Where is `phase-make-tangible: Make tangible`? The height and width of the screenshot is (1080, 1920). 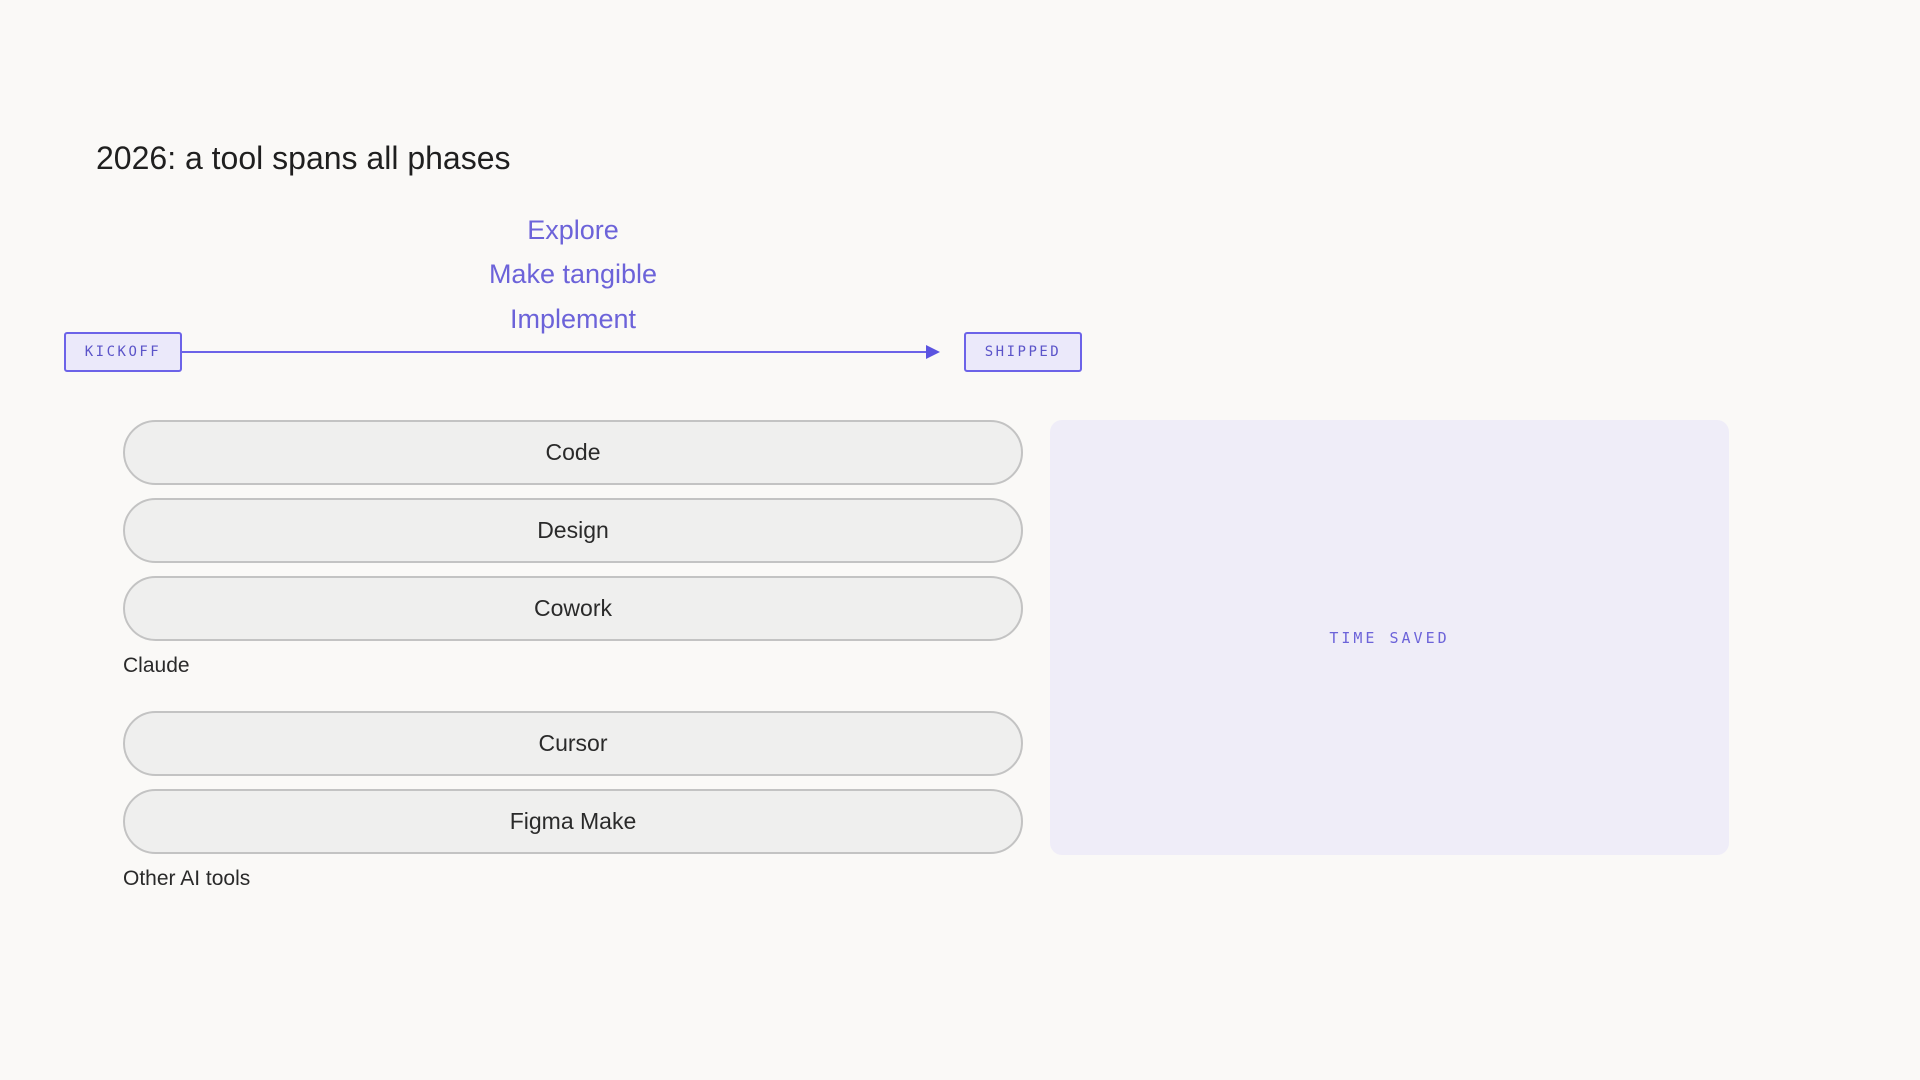
phase-make-tangible: Make tangible is located at coordinates (573, 274).